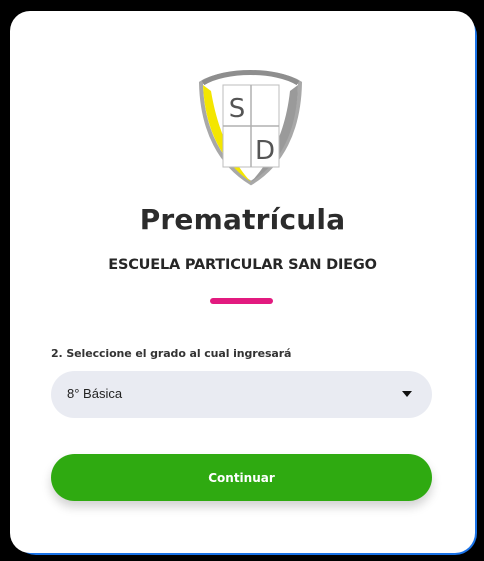 This screenshot has width=484, height=561. I want to click on school-name: ESCUELA PARTICULAR SAN DIEGO, so click(242, 265).